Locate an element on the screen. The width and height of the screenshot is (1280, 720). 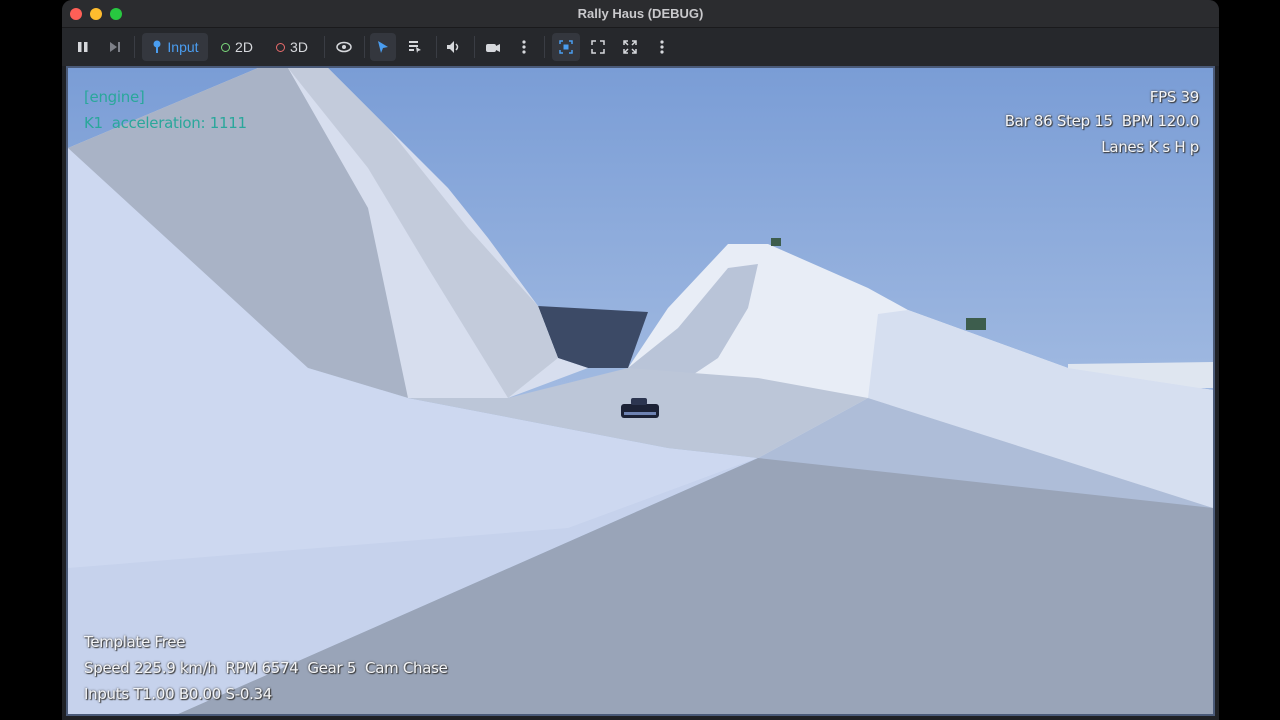
speaker-icon is located at coordinates (453, 47).